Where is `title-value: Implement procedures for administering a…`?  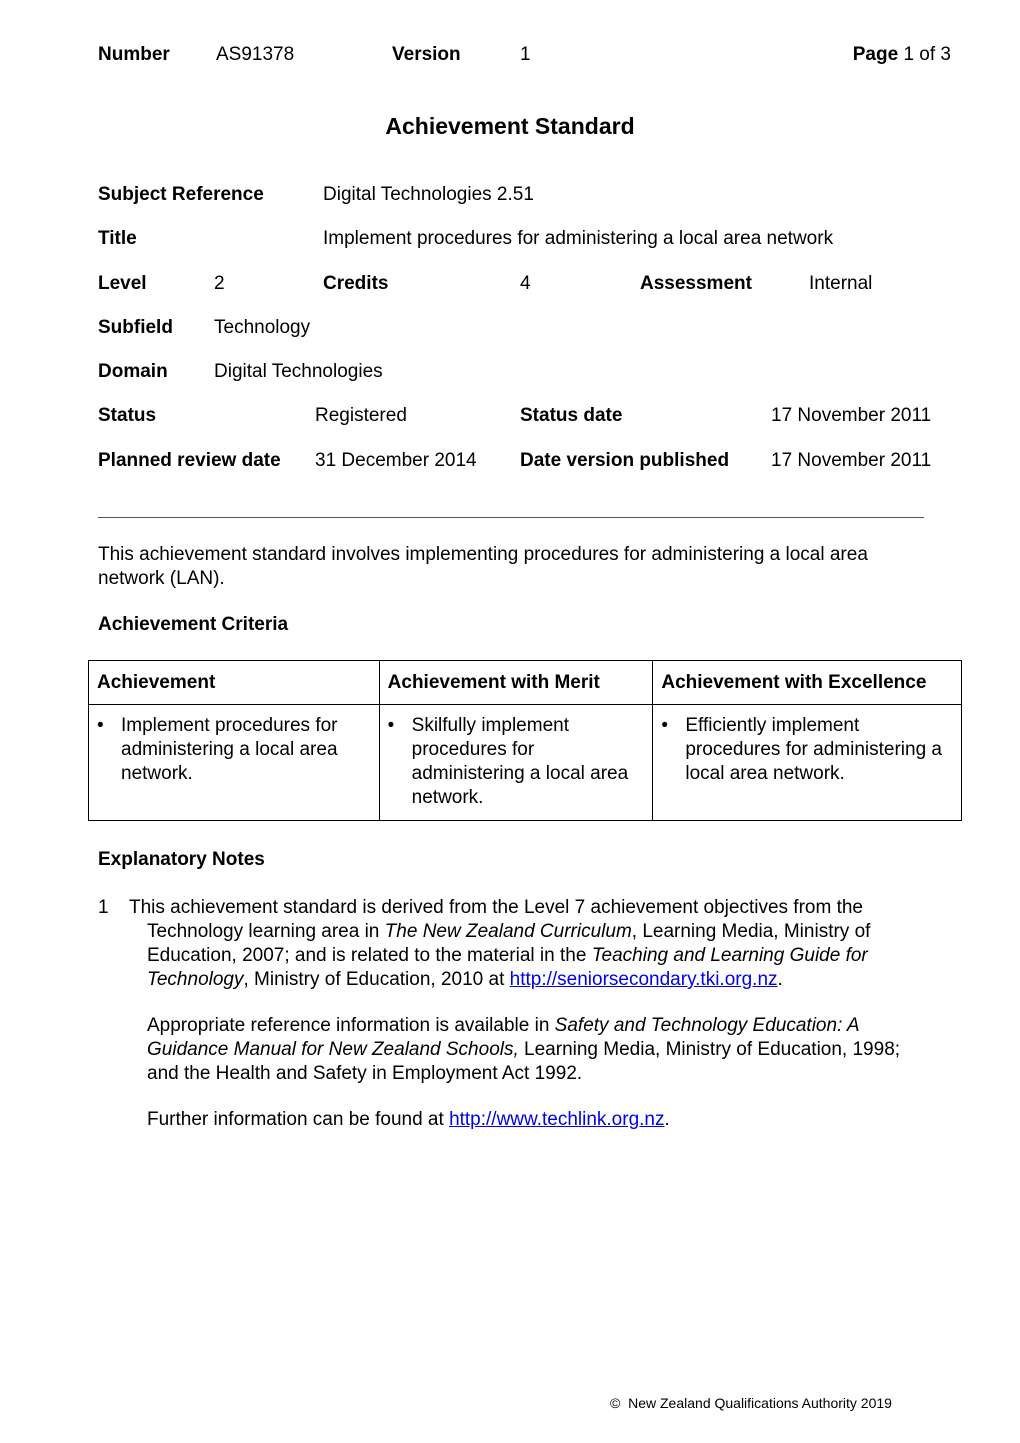
title-value: Implement procedures for administering a… is located at coordinates (578, 238).